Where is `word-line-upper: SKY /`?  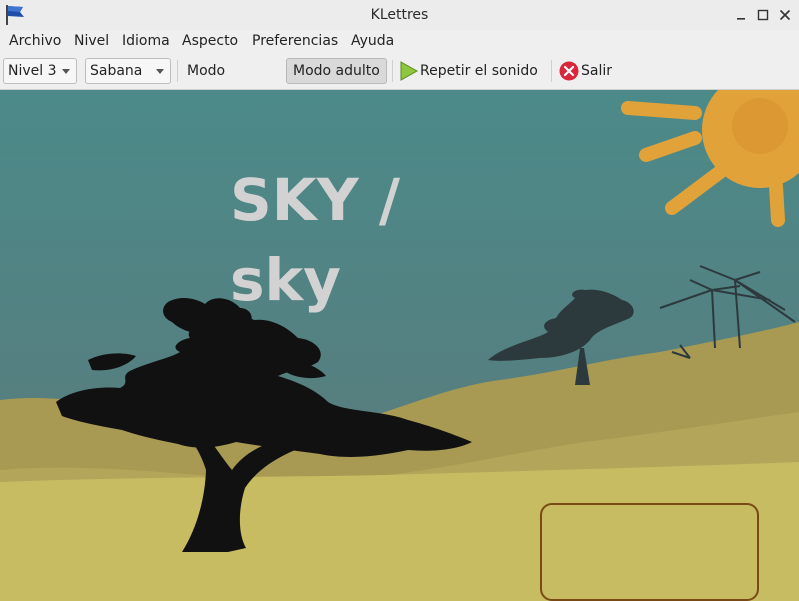
word-line-upper: SKY / is located at coordinates (315, 200).